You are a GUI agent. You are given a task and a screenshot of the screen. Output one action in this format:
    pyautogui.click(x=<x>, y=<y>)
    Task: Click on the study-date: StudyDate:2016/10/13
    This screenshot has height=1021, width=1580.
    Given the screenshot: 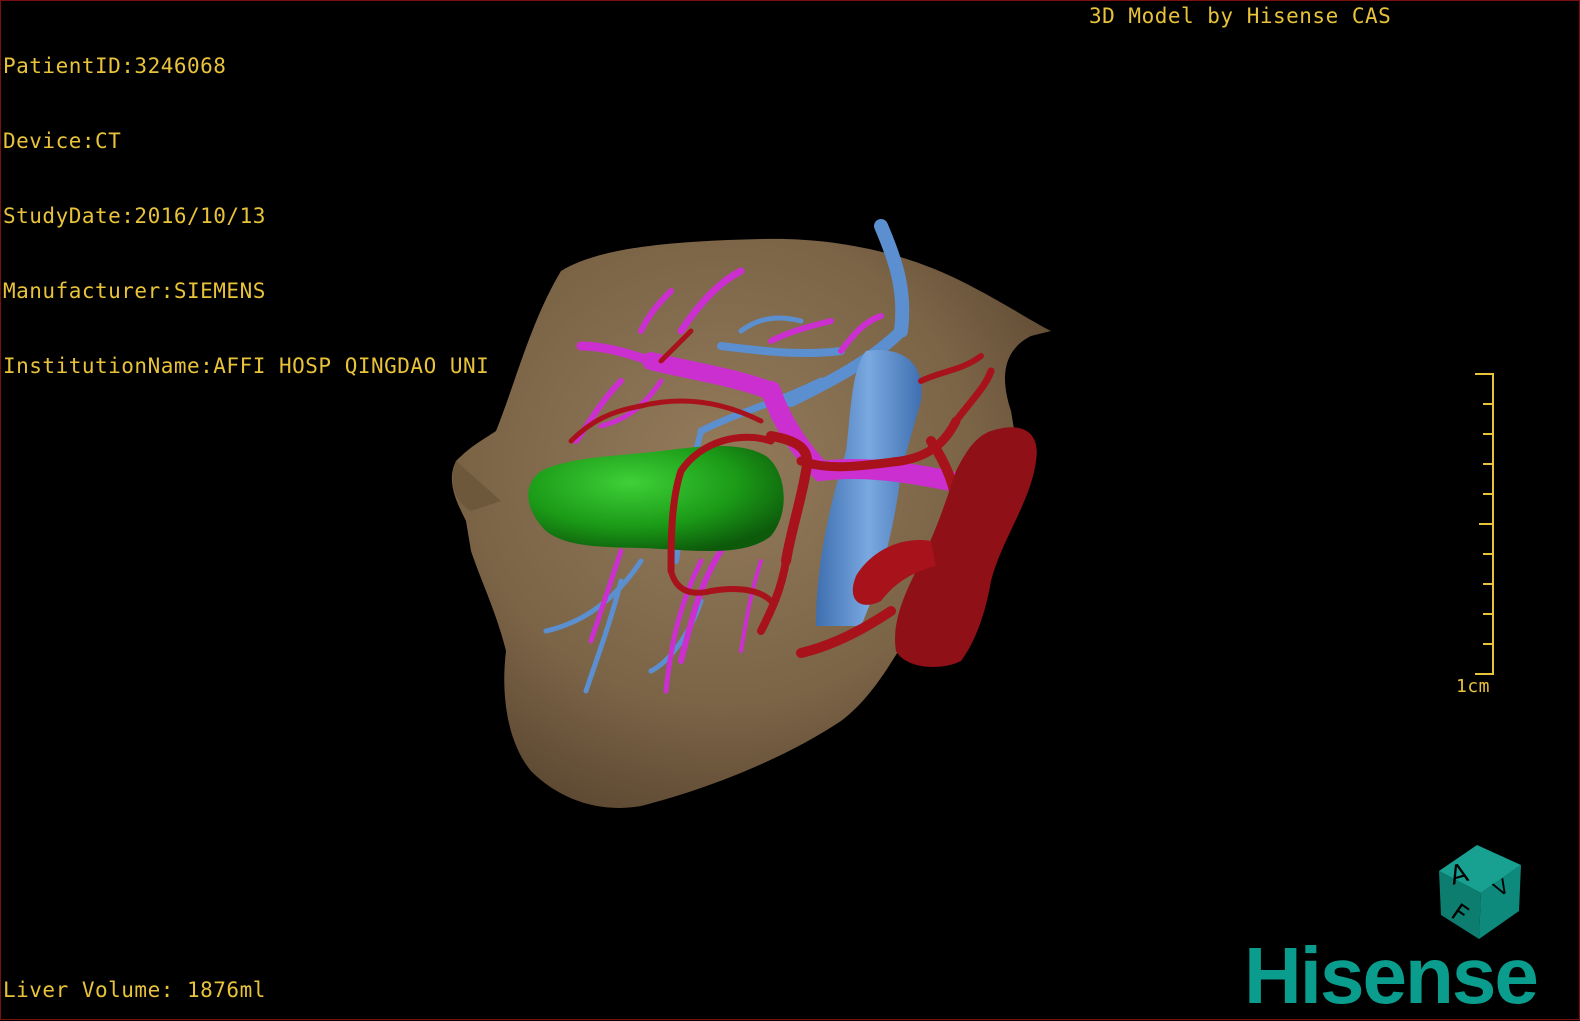 What is the action you would take?
    pyautogui.click(x=134, y=216)
    